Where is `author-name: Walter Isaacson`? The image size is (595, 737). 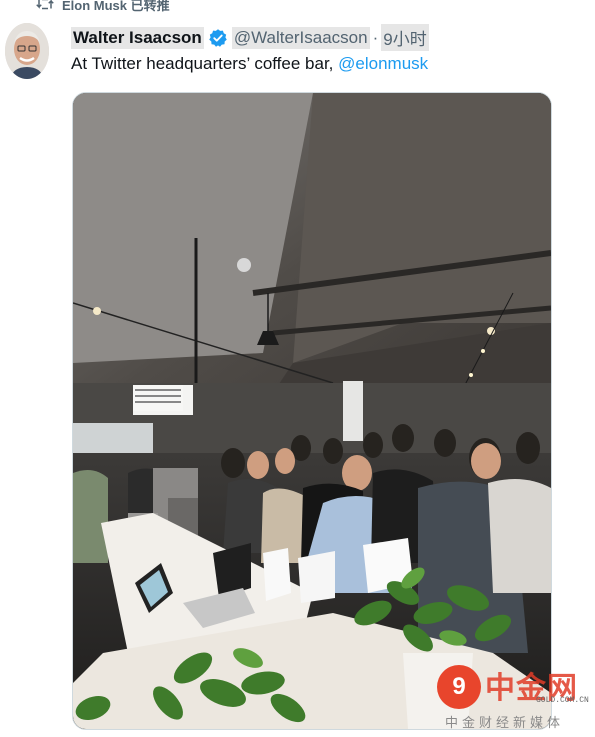
author-name: Walter Isaacson is located at coordinates (137, 37).